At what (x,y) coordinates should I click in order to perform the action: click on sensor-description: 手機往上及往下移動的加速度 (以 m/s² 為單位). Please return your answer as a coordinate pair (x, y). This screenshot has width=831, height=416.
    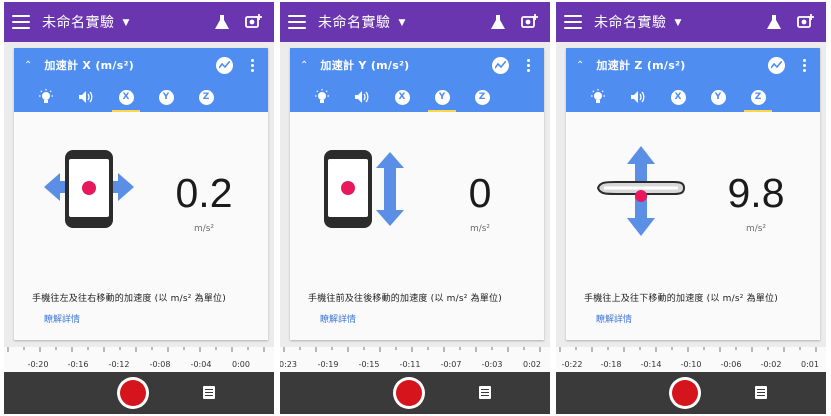
    Looking at the image, I should click on (681, 299).